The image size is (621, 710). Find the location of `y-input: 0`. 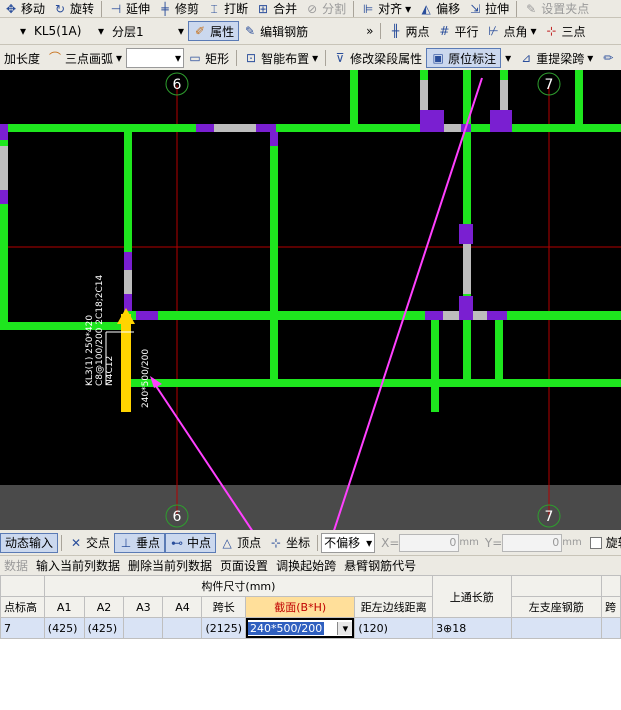

y-input: 0 is located at coordinates (532, 542).